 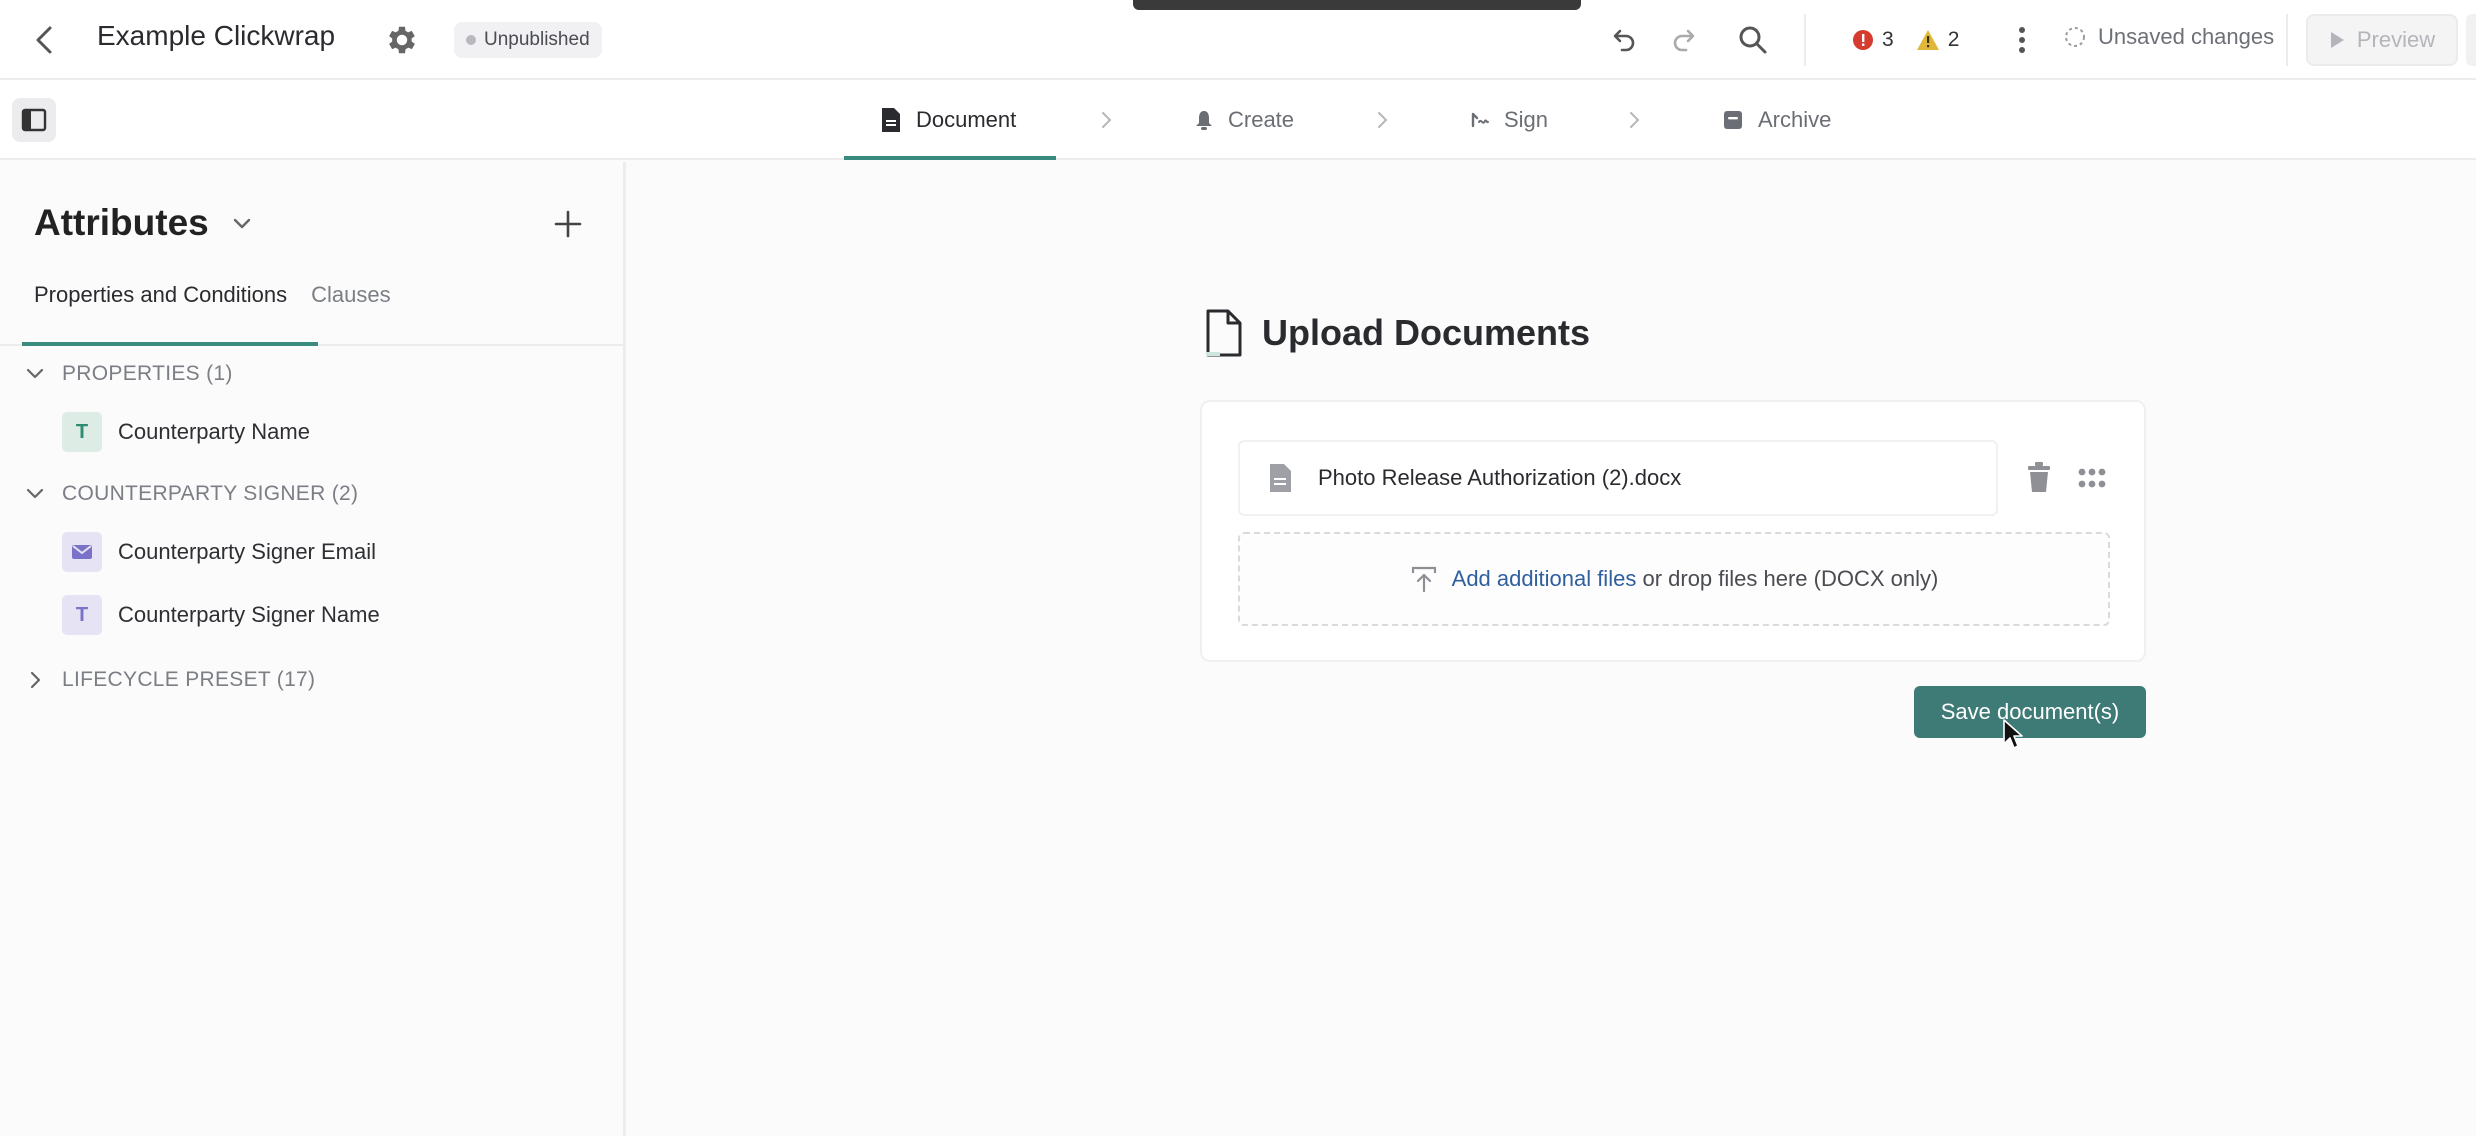 I want to click on drag-handle-icon, so click(x=2092, y=478).